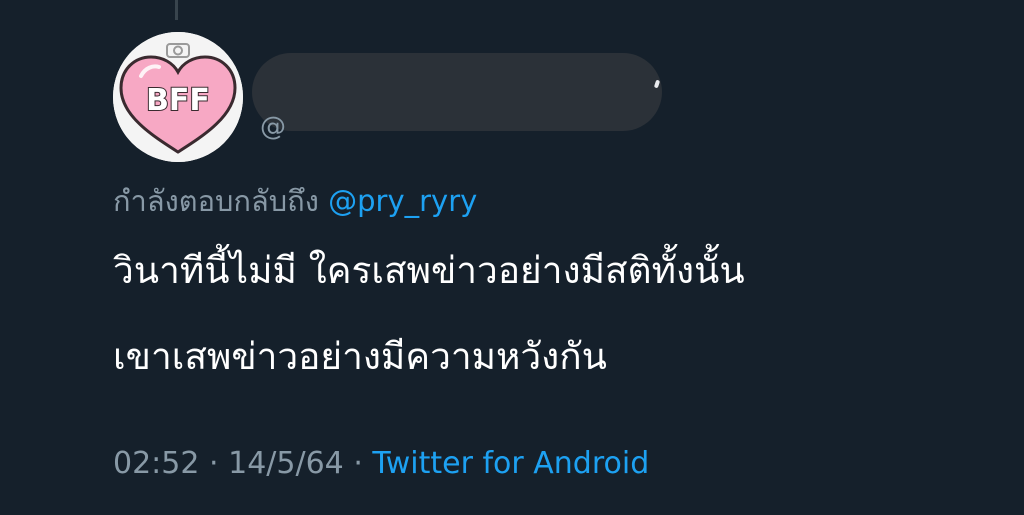 The height and width of the screenshot is (515, 1024). I want to click on bff-heart-icon: BFF, so click(178, 97).